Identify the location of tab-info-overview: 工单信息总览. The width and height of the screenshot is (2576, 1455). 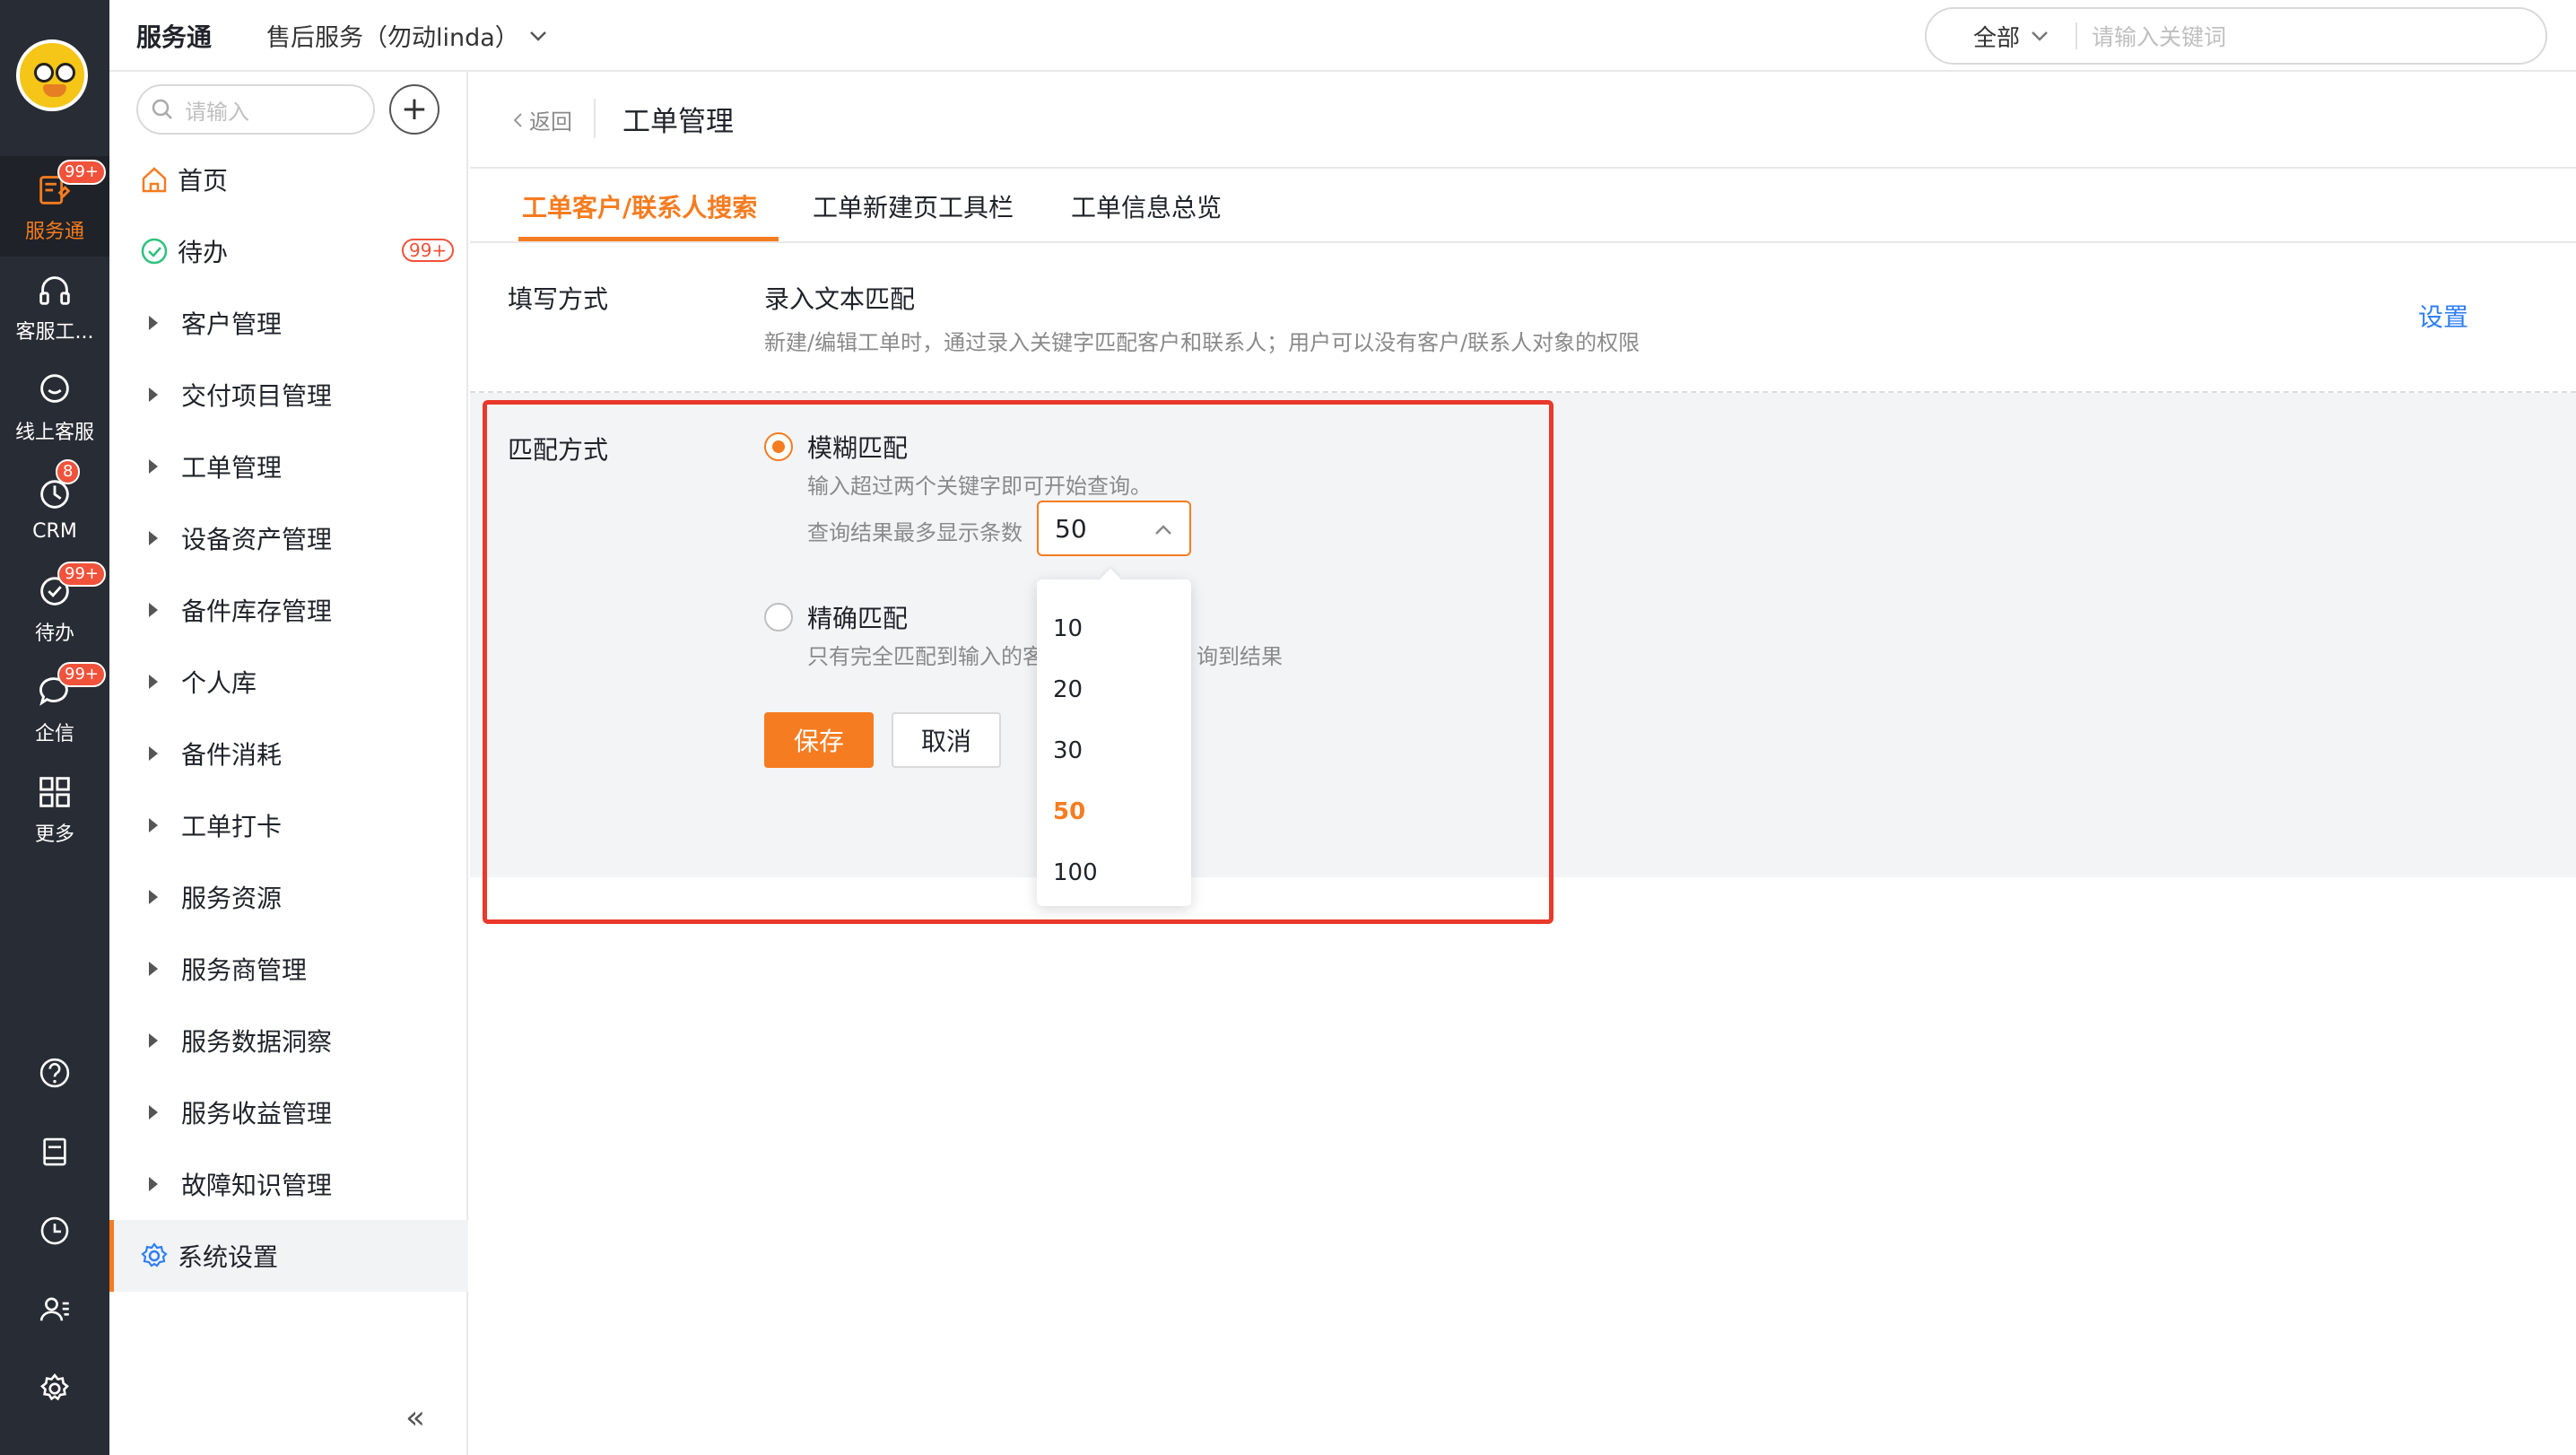
(1146, 206).